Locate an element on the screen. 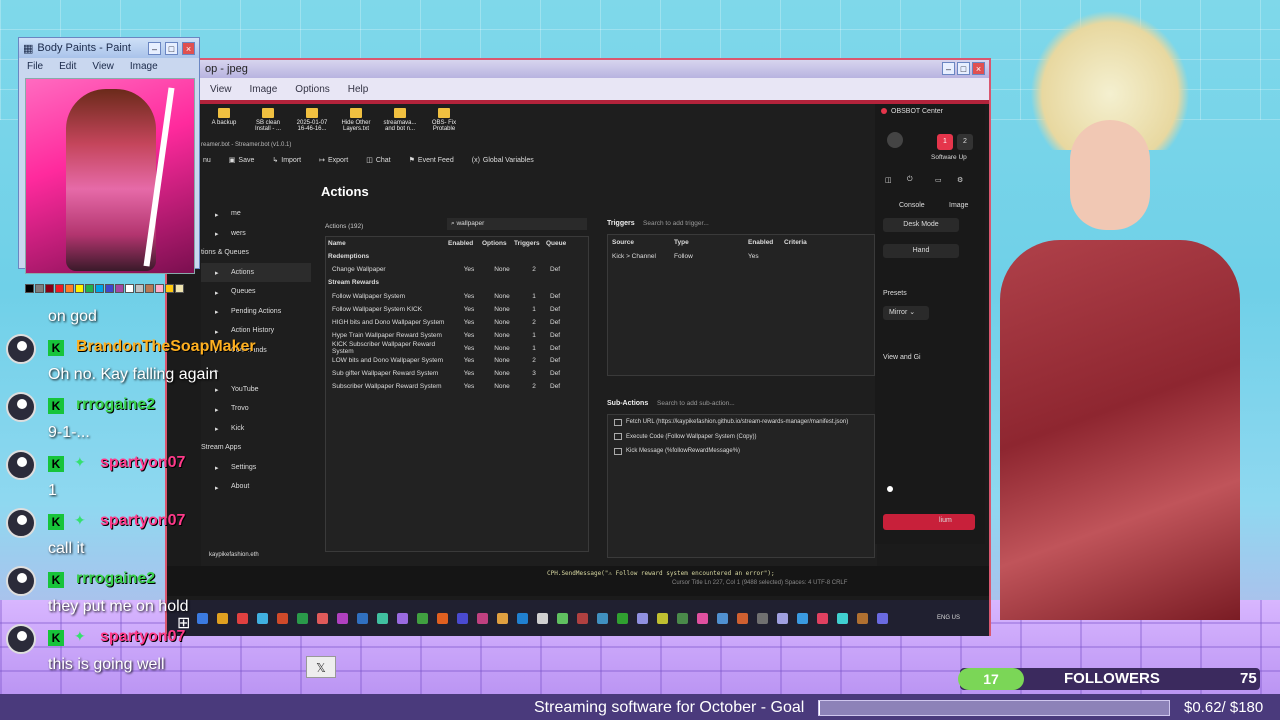  power-icon: ⏻ is located at coordinates (910, 180).